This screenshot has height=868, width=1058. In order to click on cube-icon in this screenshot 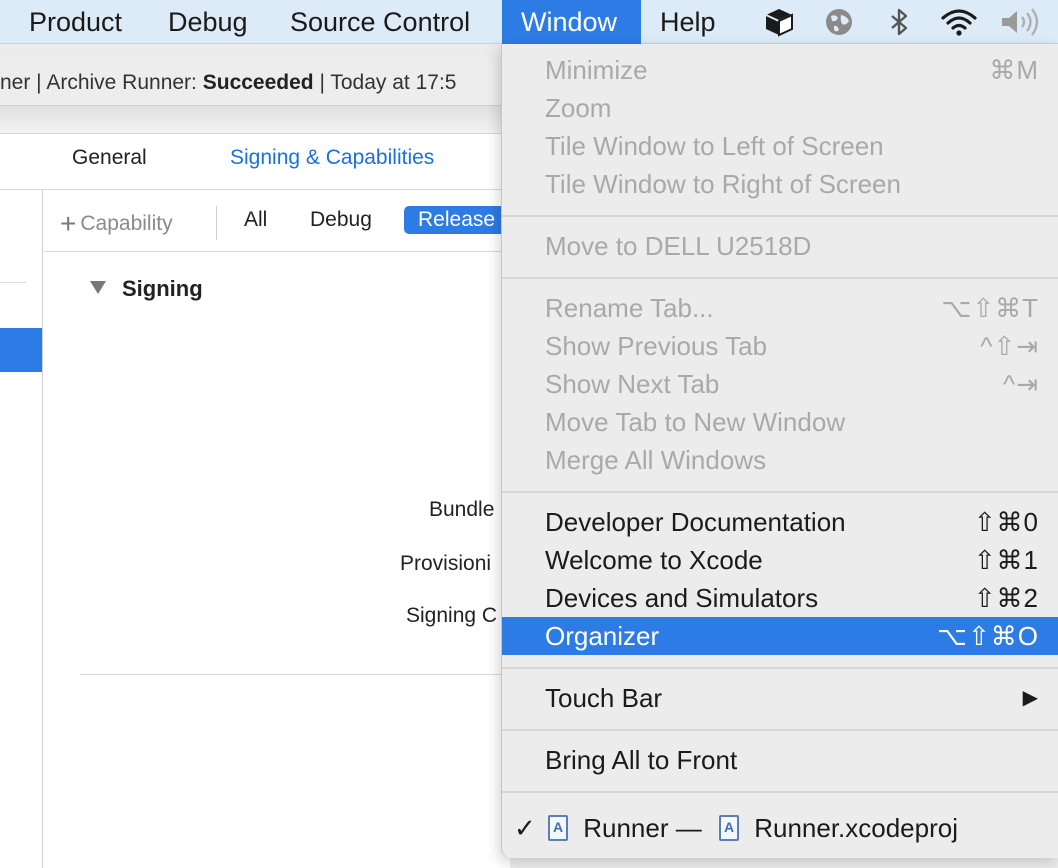, I will do `click(779, 22)`.